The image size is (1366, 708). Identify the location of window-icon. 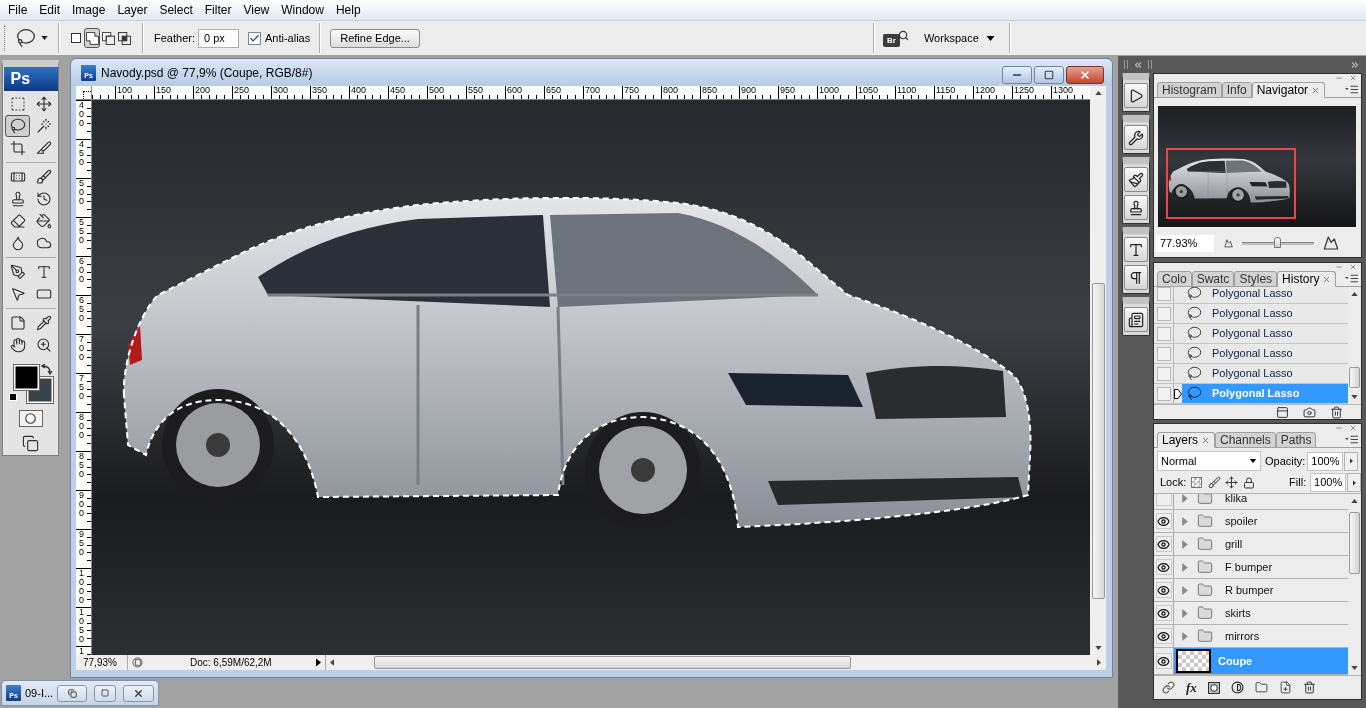
(1282, 412).